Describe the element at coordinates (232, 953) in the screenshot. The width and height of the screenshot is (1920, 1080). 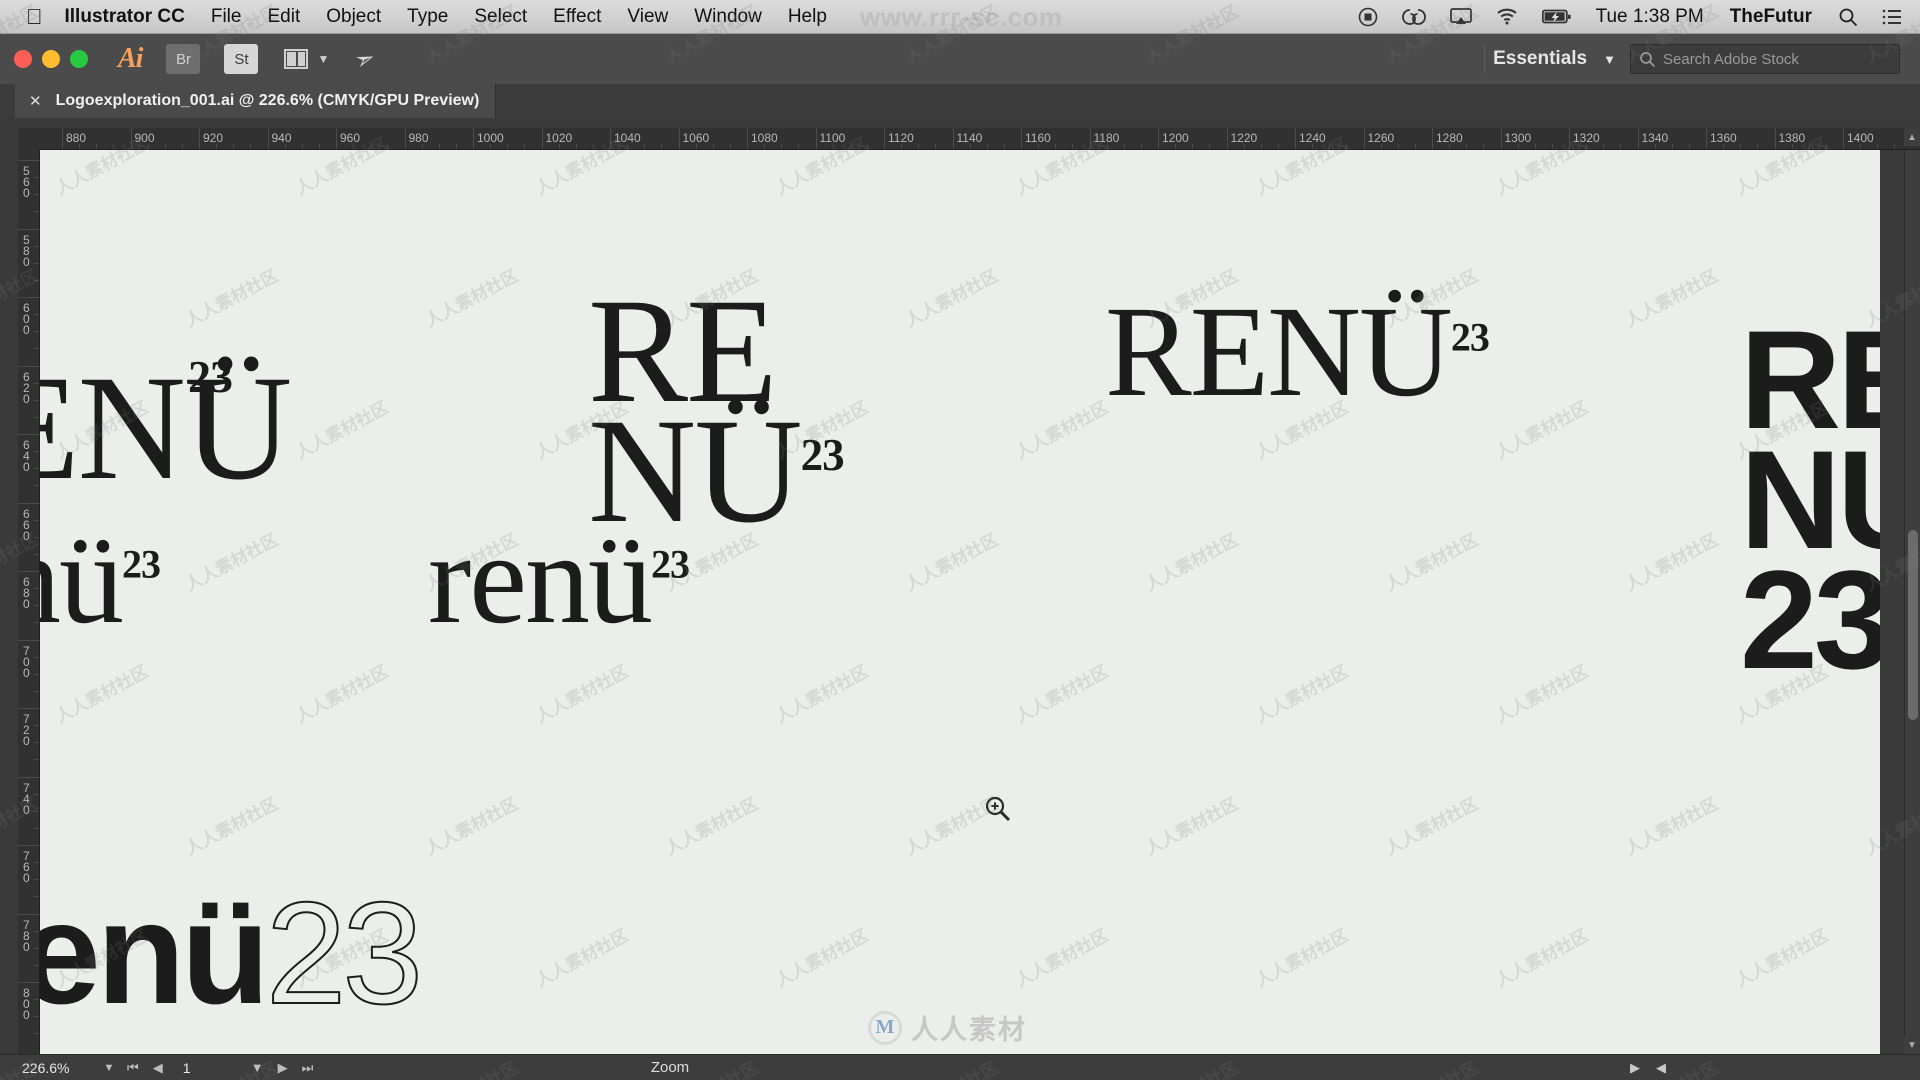
I see `logo-bottom-sans: enü23` at that location.